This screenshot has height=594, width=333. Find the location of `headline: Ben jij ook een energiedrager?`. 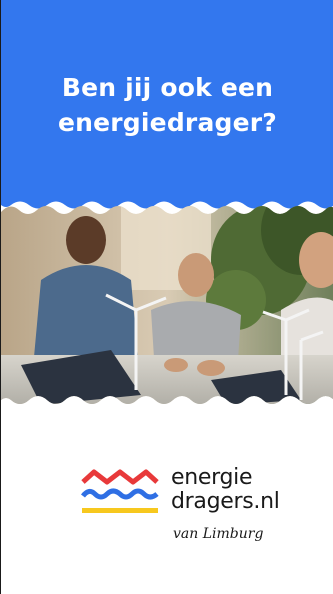

headline: Ben jij ook een energiedrager? is located at coordinates (167, 105).